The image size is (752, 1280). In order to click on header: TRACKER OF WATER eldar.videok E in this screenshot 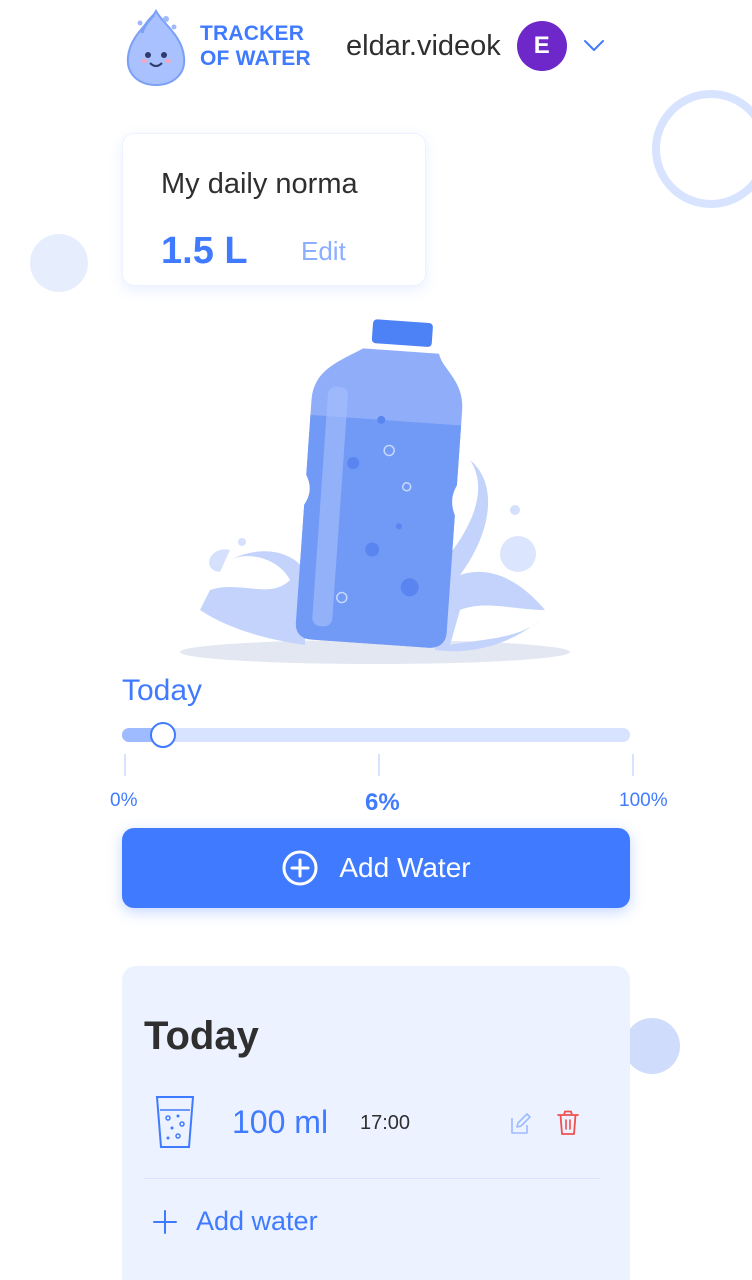, I will do `click(376, 48)`.